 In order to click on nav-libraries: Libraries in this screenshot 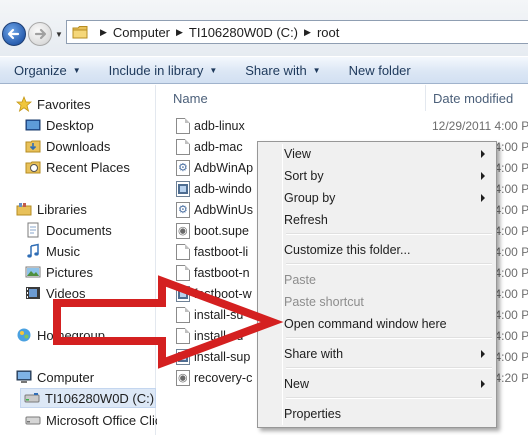, I will do `click(51, 209)`.